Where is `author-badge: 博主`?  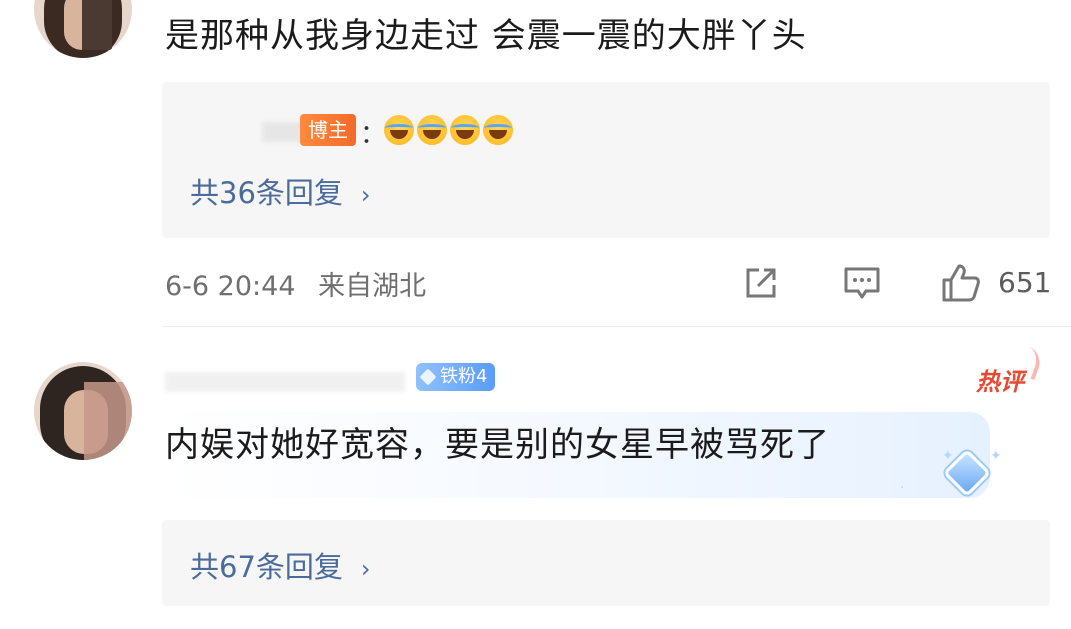
author-badge: 博主 is located at coordinates (328, 130).